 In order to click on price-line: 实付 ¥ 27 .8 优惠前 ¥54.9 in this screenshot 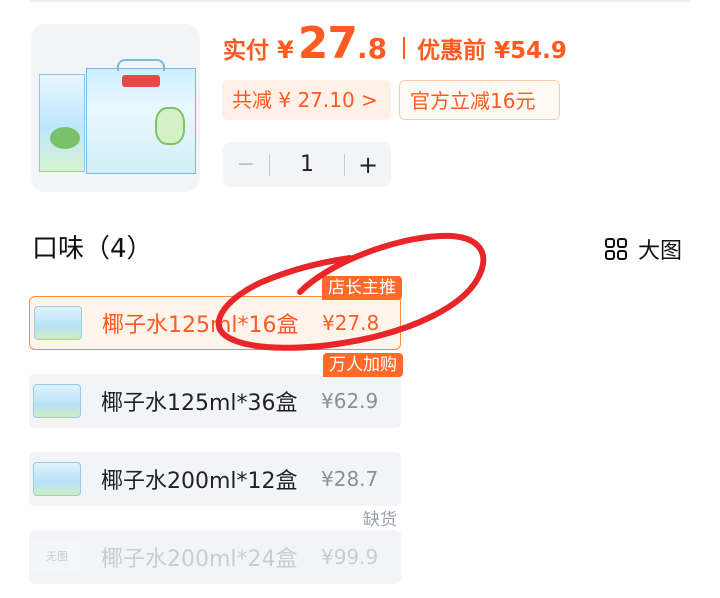, I will do `click(395, 48)`.